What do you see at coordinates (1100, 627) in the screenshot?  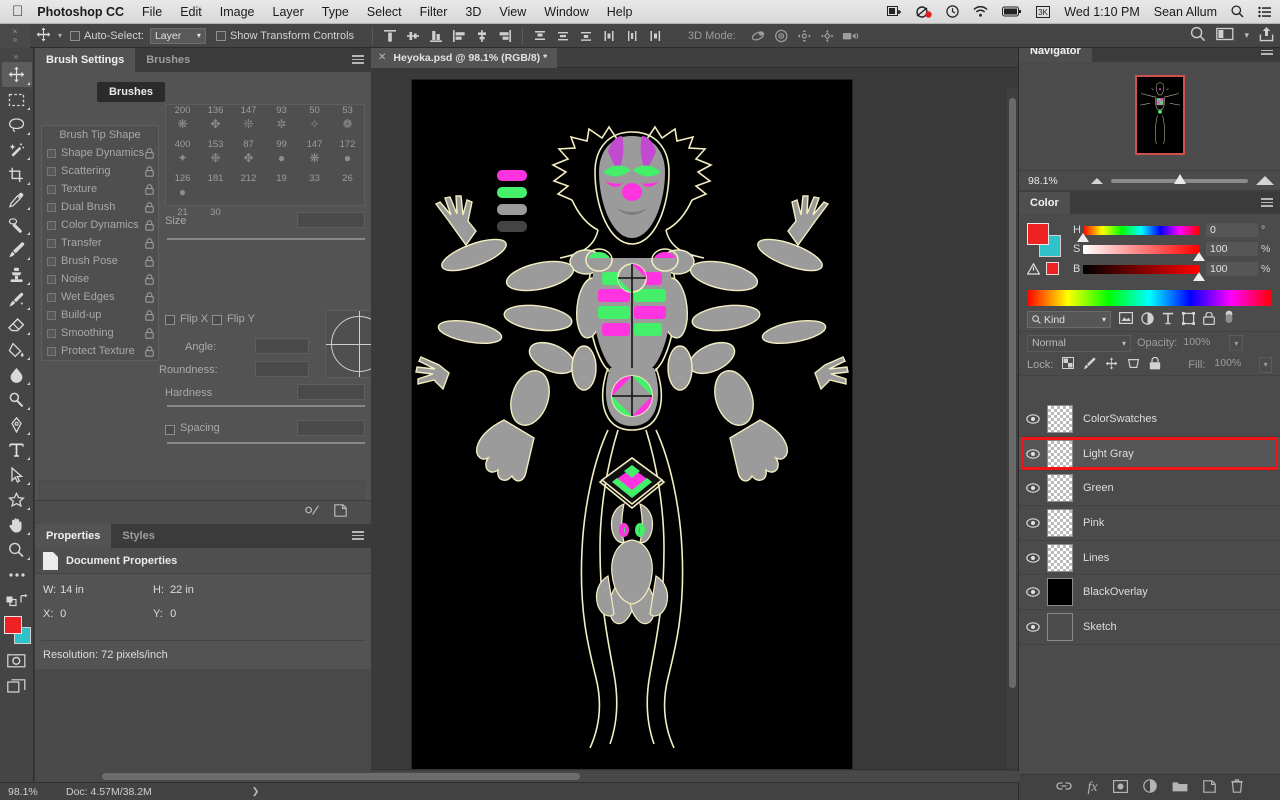 I see `layer-name: Sketch` at bounding box center [1100, 627].